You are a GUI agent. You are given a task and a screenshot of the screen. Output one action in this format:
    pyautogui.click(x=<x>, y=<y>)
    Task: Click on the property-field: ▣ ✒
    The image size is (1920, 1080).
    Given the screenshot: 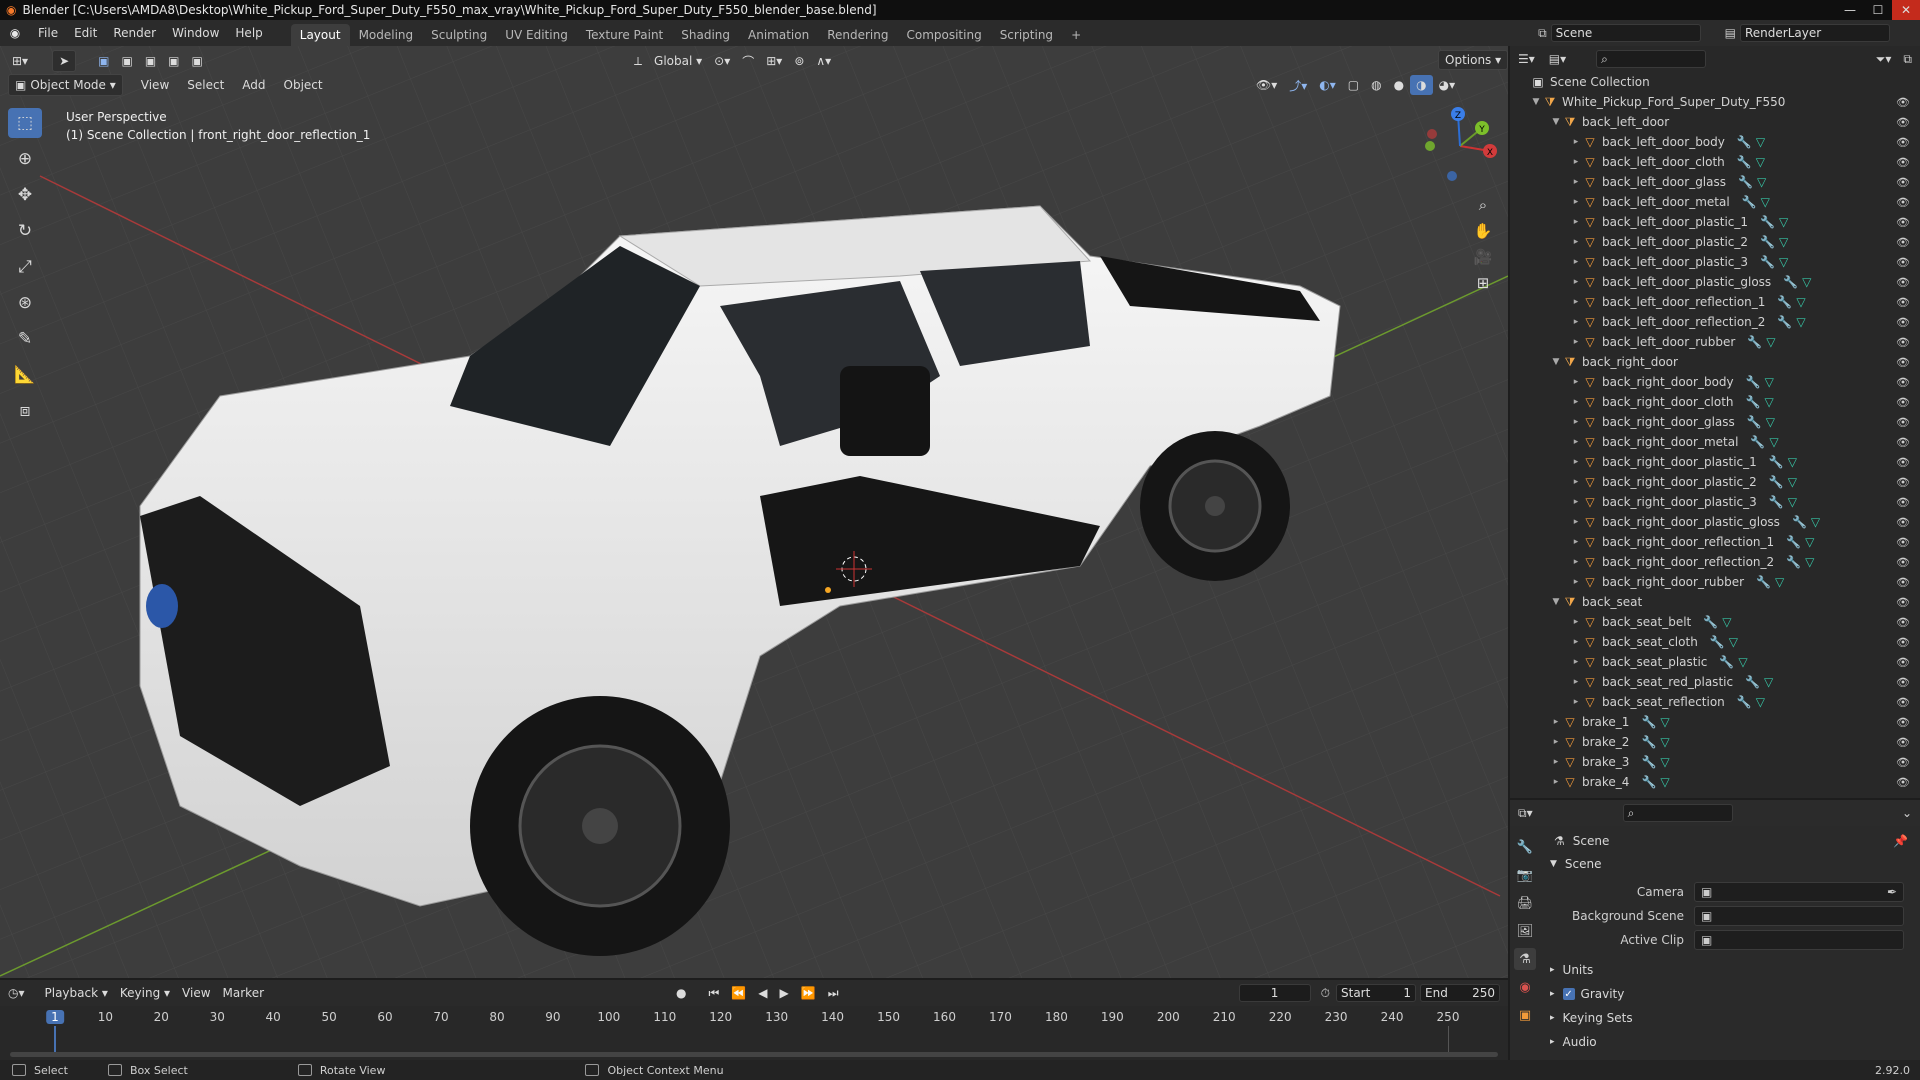 What is the action you would take?
    pyautogui.click(x=1799, y=892)
    